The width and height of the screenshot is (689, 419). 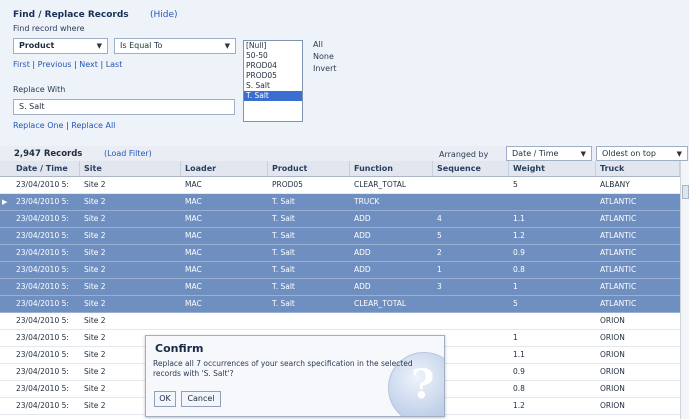 What do you see at coordinates (309, 185) in the screenshot?
I see `table-cell: PROD05` at bounding box center [309, 185].